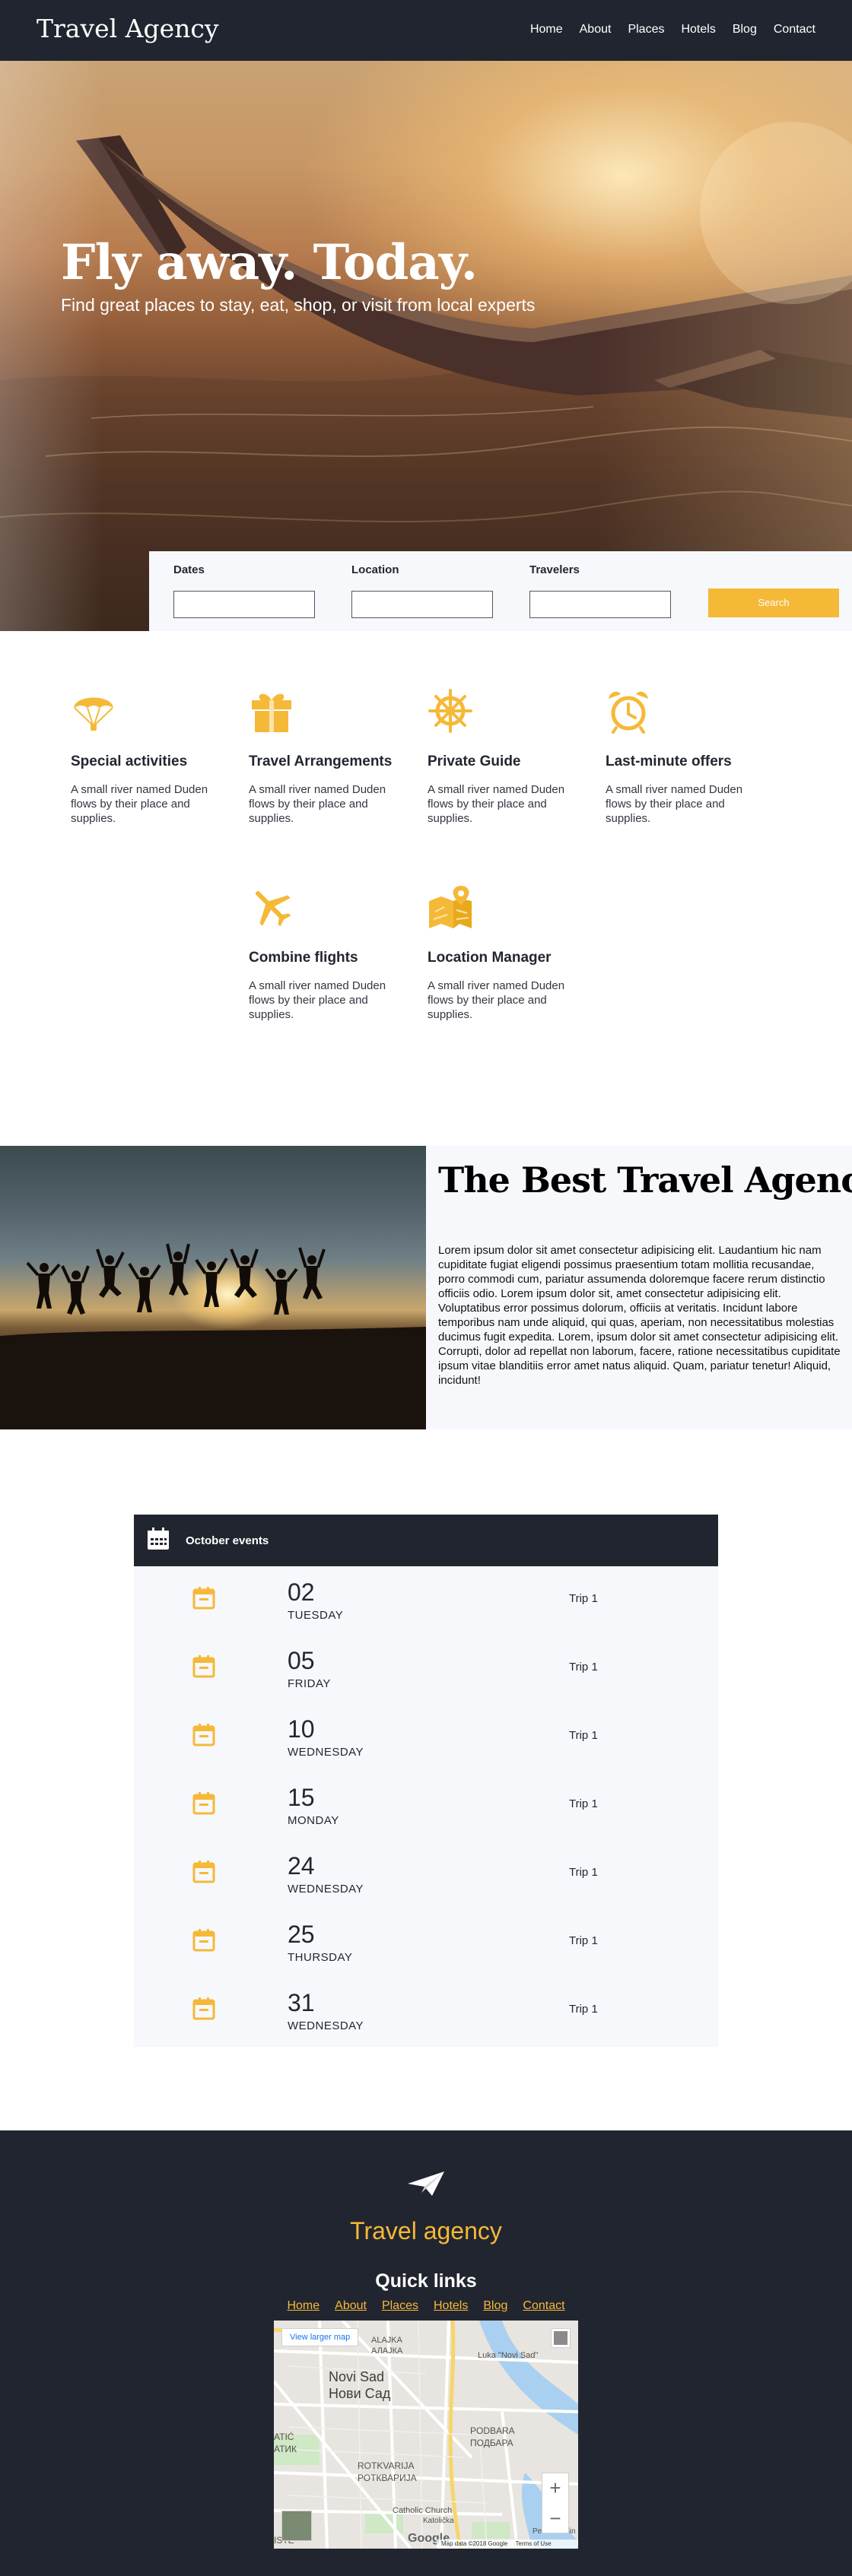  What do you see at coordinates (426, 2184) in the screenshot?
I see `paper-plane-icon` at bounding box center [426, 2184].